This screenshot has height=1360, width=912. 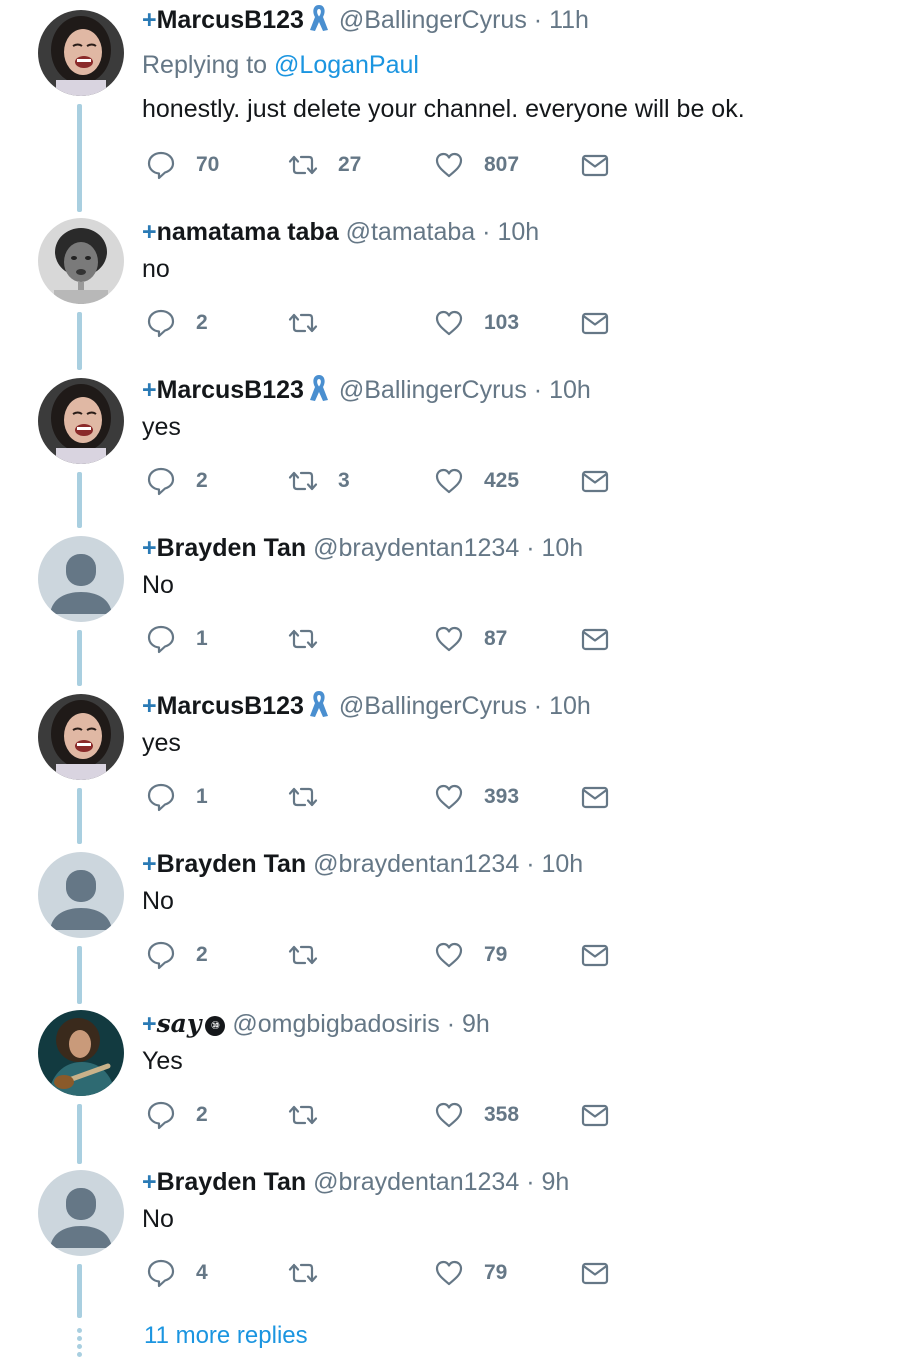 I want to click on like-button: 807, so click(x=476, y=165).